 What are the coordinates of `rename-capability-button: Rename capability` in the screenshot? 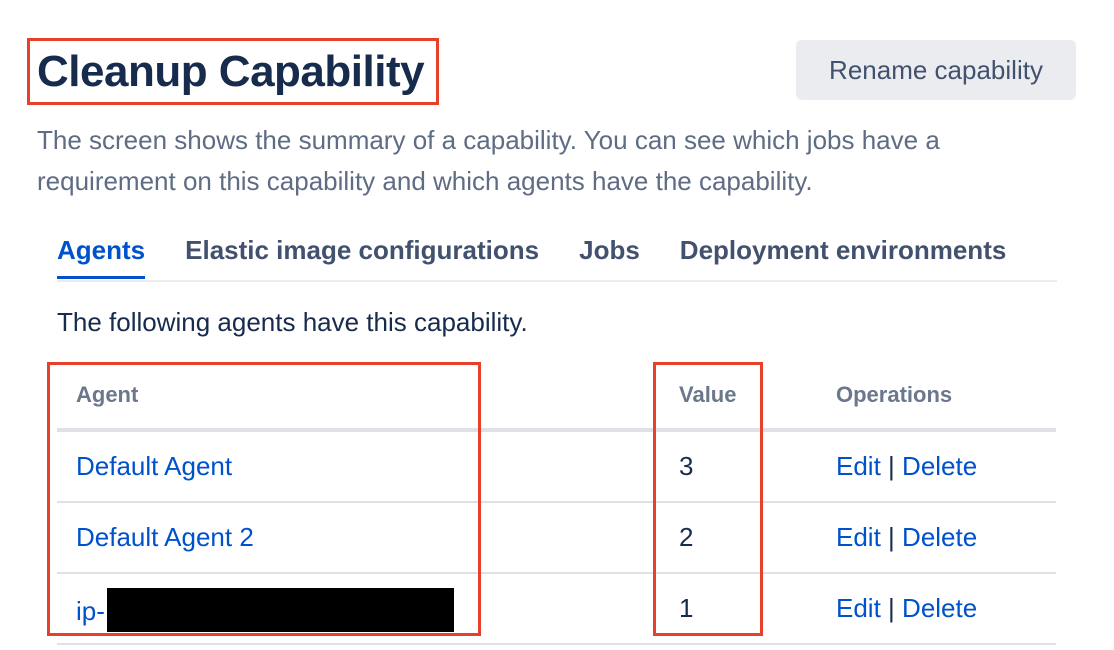 It's located at (936, 70).